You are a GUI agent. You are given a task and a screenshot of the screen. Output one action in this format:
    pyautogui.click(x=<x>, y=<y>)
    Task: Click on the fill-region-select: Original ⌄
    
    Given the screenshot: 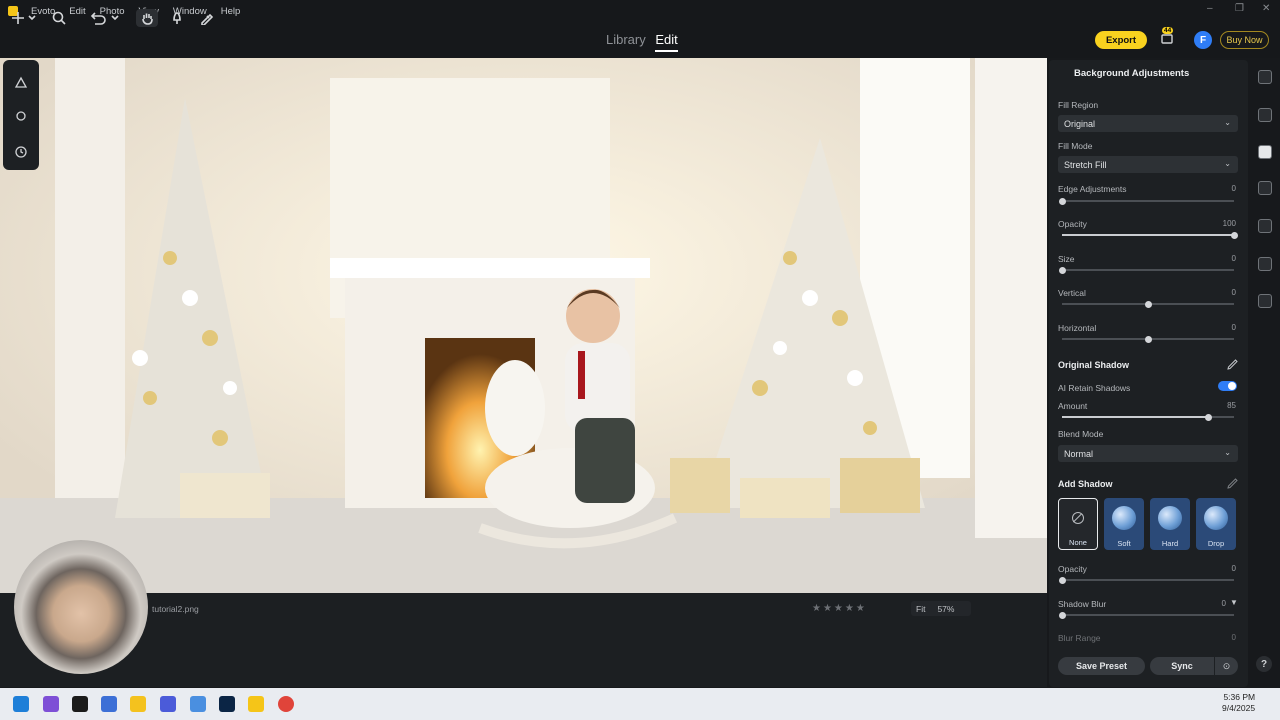 What is the action you would take?
    pyautogui.click(x=1148, y=123)
    